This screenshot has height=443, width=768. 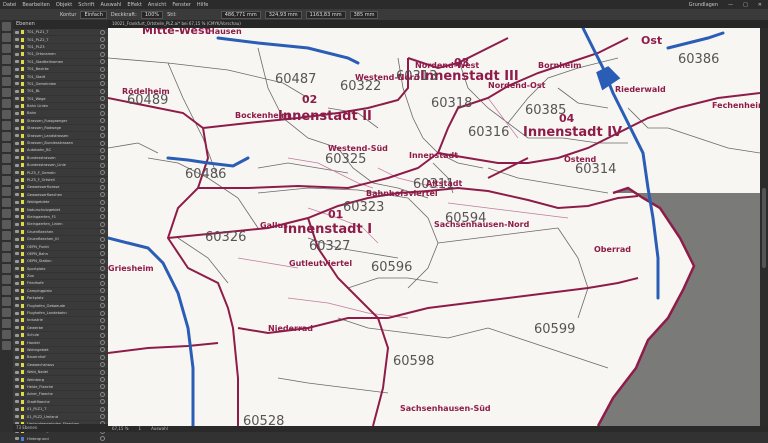 What do you see at coordinates (134, 5) in the screenshot?
I see `menu-item-effekt: Effekt` at bounding box center [134, 5].